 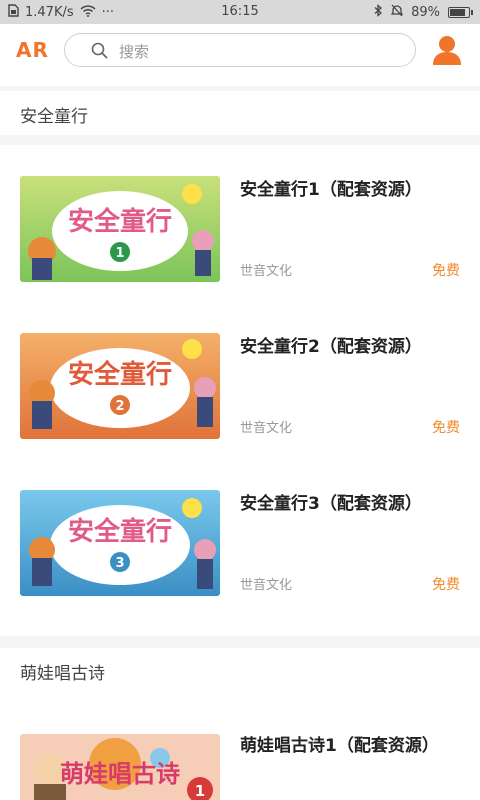 I want to click on status-bar: 1.47K/s ··· 16:15 89%, so click(x=240, y=12).